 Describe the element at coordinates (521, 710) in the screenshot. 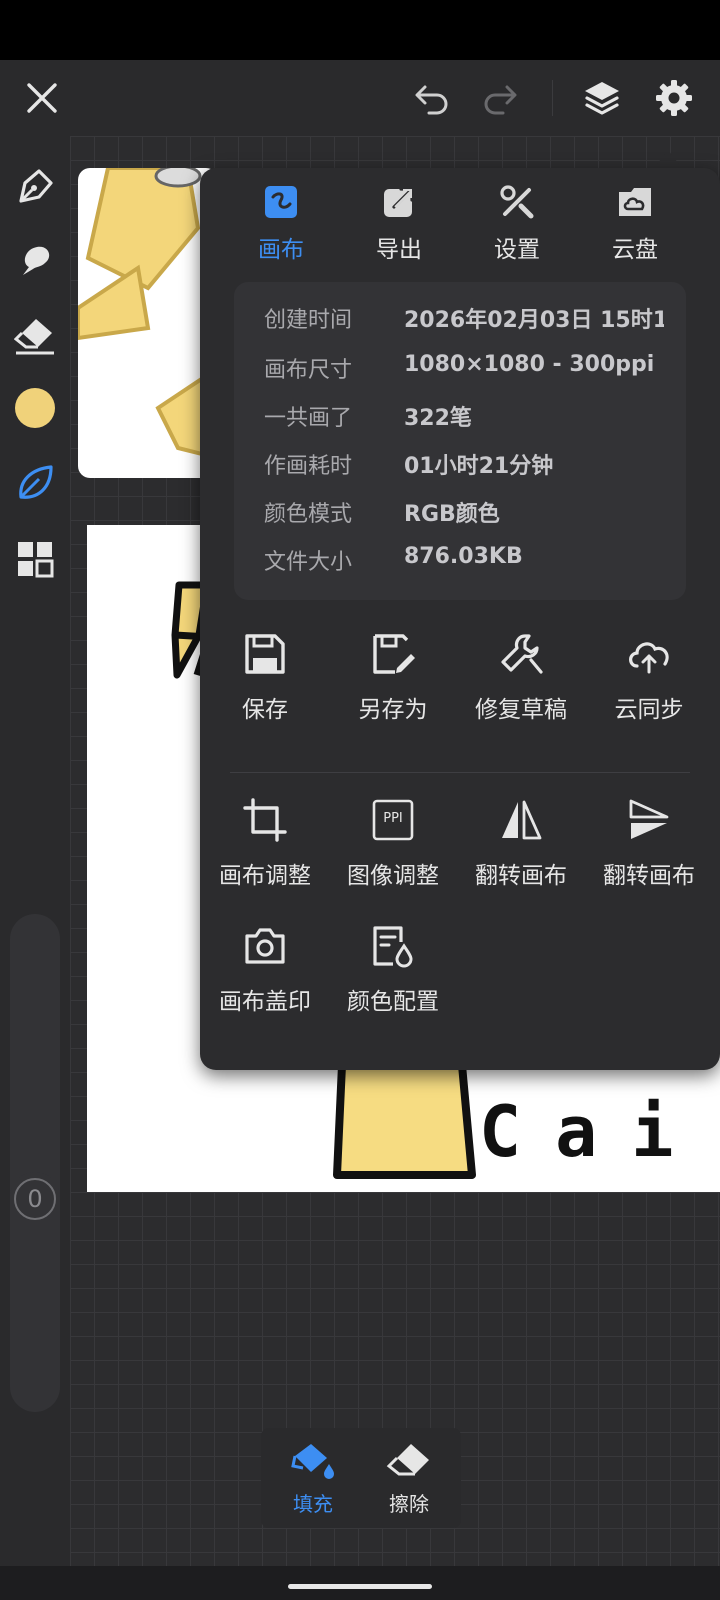

I see `action-label: 修复草稿` at that location.